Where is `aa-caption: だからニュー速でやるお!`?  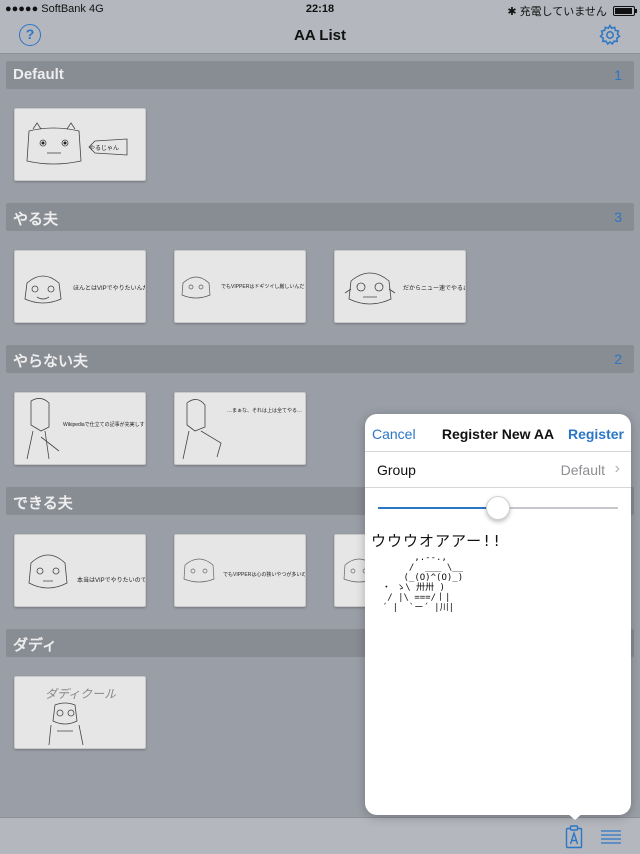 aa-caption: だからニュー速でやるお! is located at coordinates (434, 289).